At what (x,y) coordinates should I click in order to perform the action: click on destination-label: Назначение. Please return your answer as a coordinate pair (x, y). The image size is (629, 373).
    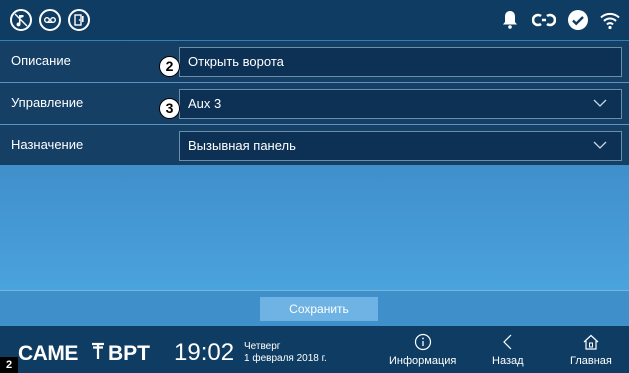
    Looking at the image, I should click on (47, 144).